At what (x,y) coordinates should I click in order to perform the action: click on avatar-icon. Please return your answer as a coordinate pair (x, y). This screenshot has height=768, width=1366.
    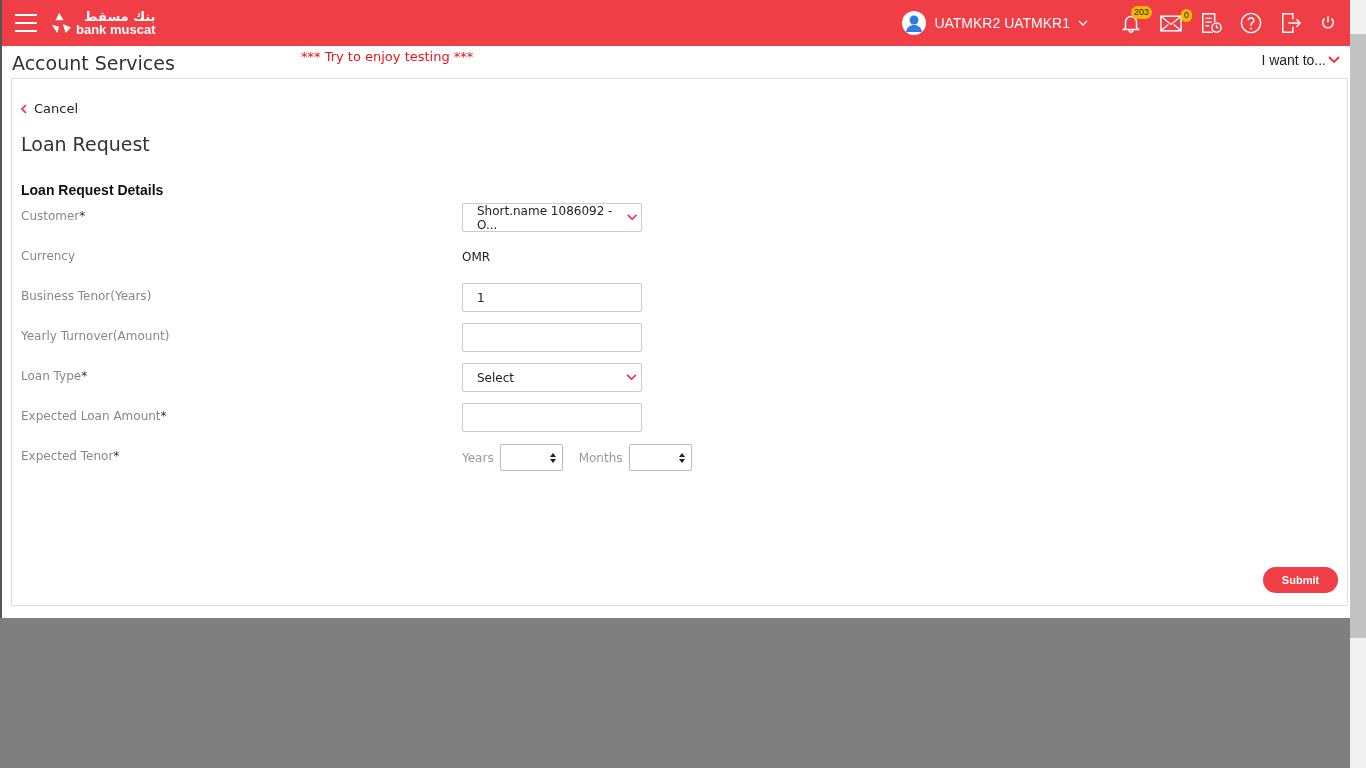
    Looking at the image, I should click on (914, 23).